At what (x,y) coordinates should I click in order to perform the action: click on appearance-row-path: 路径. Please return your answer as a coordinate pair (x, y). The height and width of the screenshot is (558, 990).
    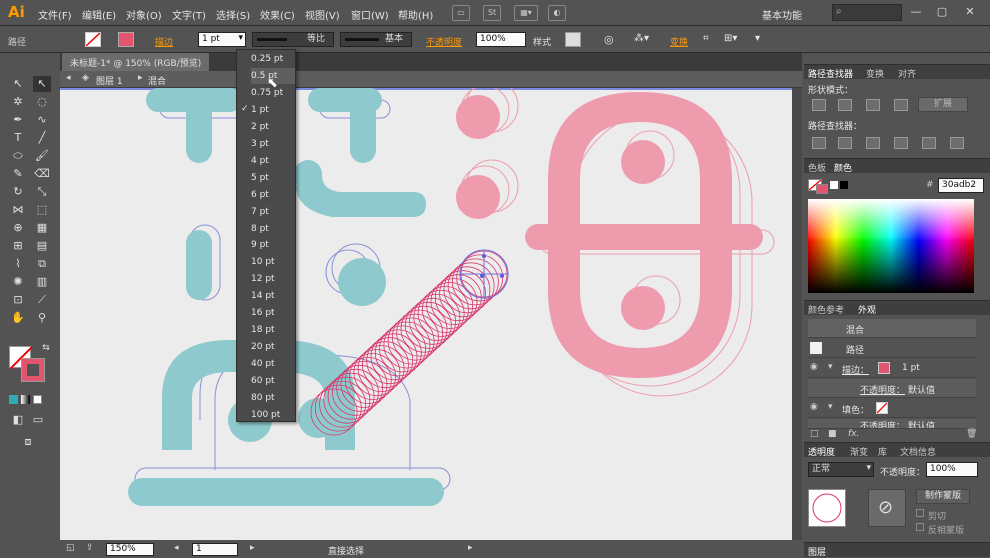
    Looking at the image, I should click on (892, 348).